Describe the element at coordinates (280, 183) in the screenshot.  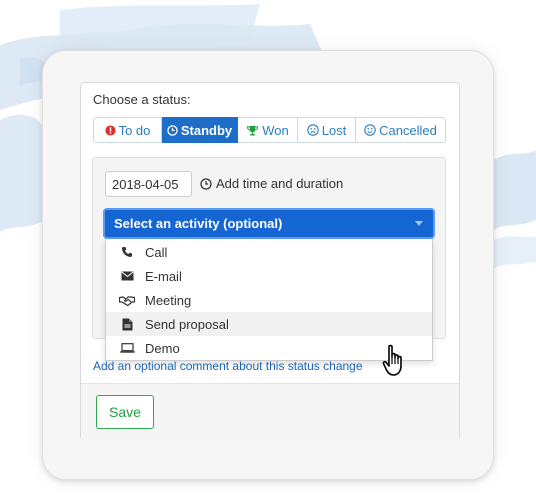
I see `add-time-label: Add time and duration` at that location.